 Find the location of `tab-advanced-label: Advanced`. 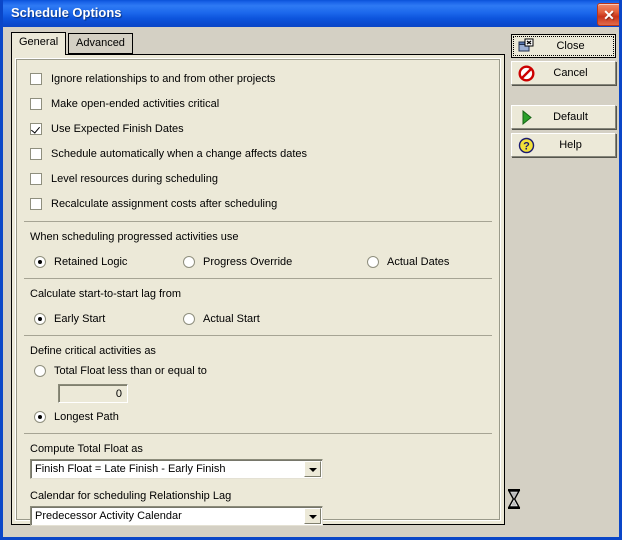

tab-advanced-label: Advanced is located at coordinates (100, 43).